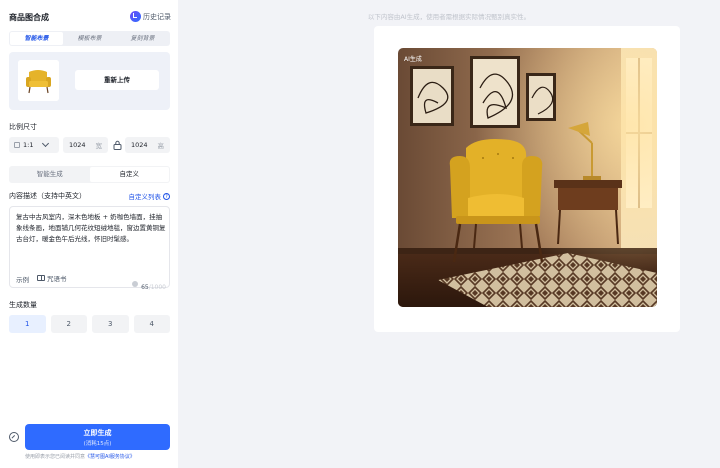 Image resolution: width=720 pixels, height=468 pixels. I want to click on upload-area: 重新上传, so click(89, 81).